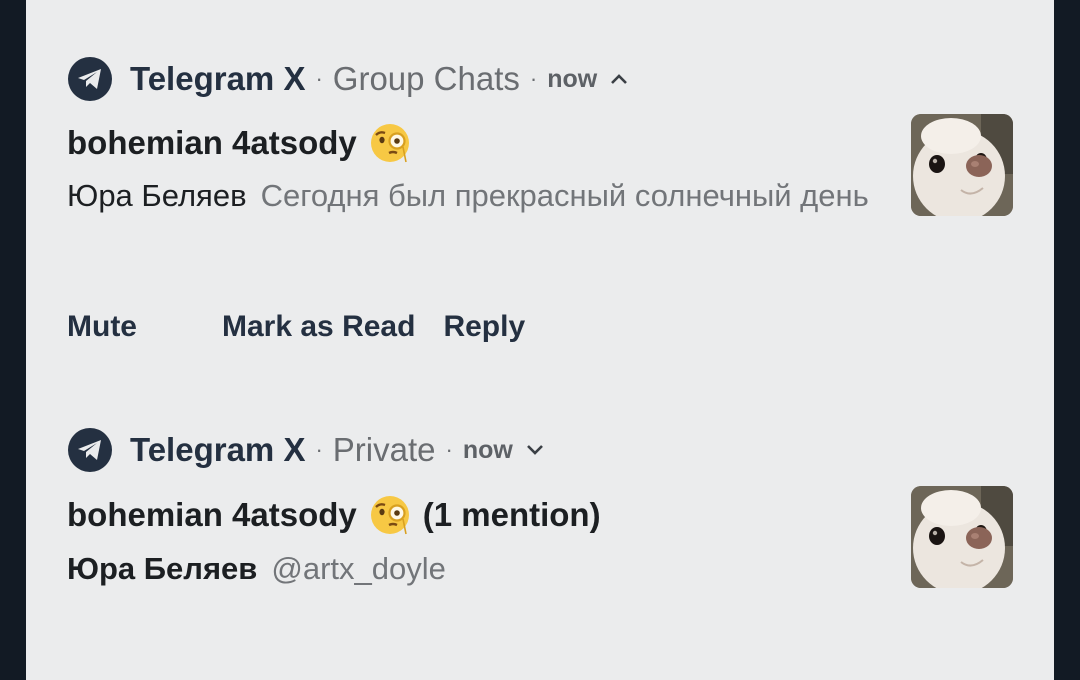  Describe the element at coordinates (484, 327) in the screenshot. I see `reply-button: Reply` at that location.